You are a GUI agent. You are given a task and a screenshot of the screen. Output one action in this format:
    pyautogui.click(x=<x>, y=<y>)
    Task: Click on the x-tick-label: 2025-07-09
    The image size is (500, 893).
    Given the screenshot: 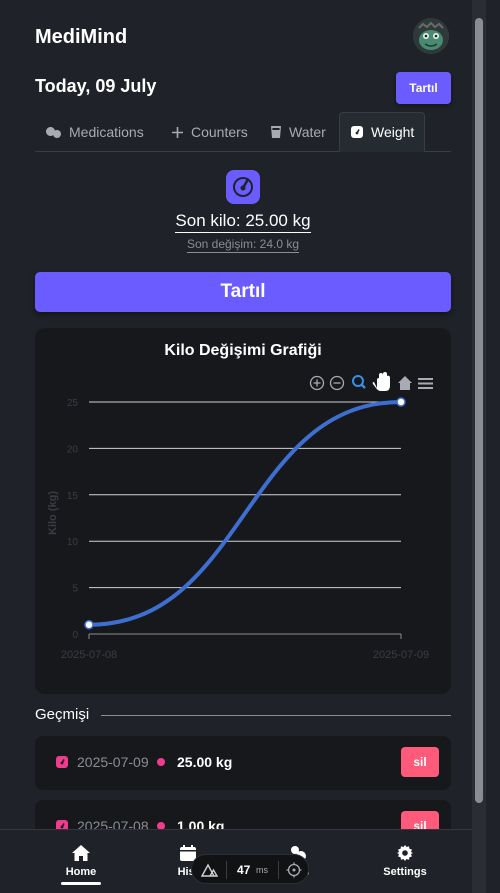 What is the action you would take?
    pyautogui.click(x=401, y=655)
    